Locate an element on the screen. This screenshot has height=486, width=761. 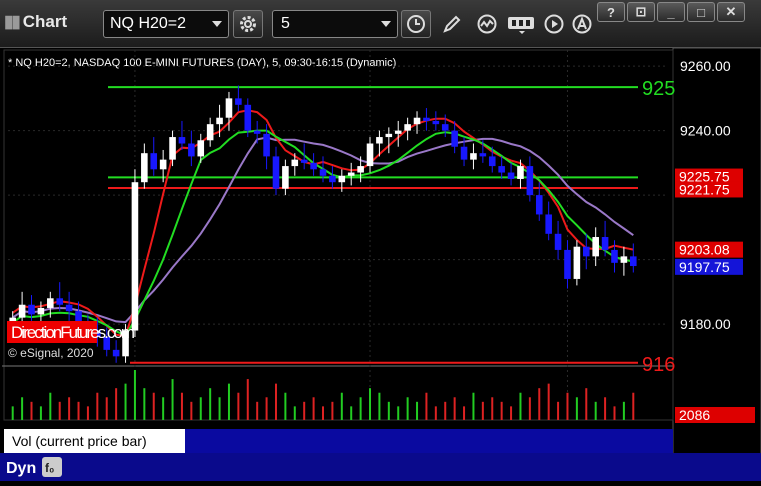
maximize-icon: □ is located at coordinates (701, 12).